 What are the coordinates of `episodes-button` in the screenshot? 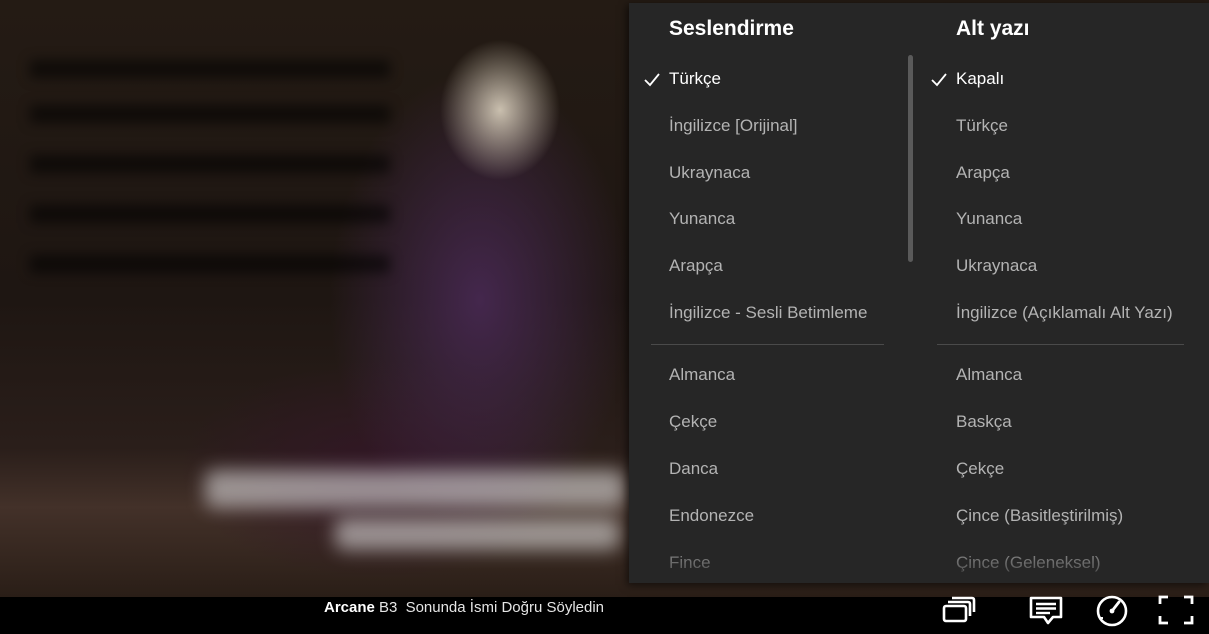 It's located at (958, 610).